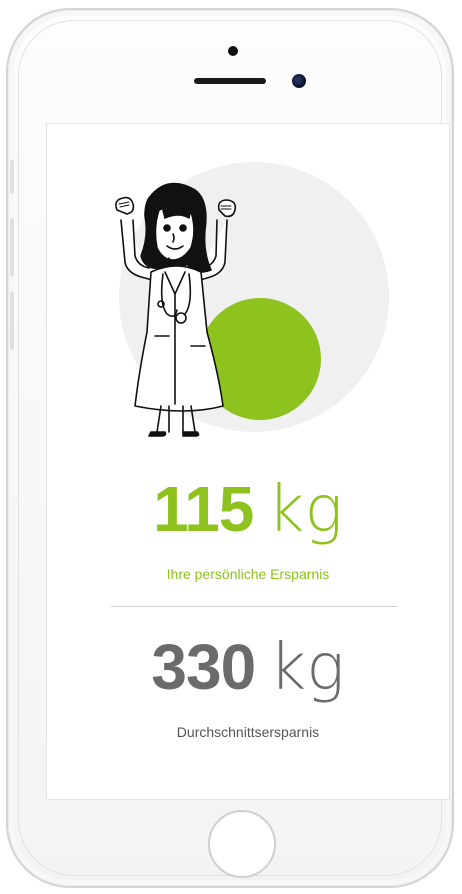  I want to click on home-button, so click(242, 844).